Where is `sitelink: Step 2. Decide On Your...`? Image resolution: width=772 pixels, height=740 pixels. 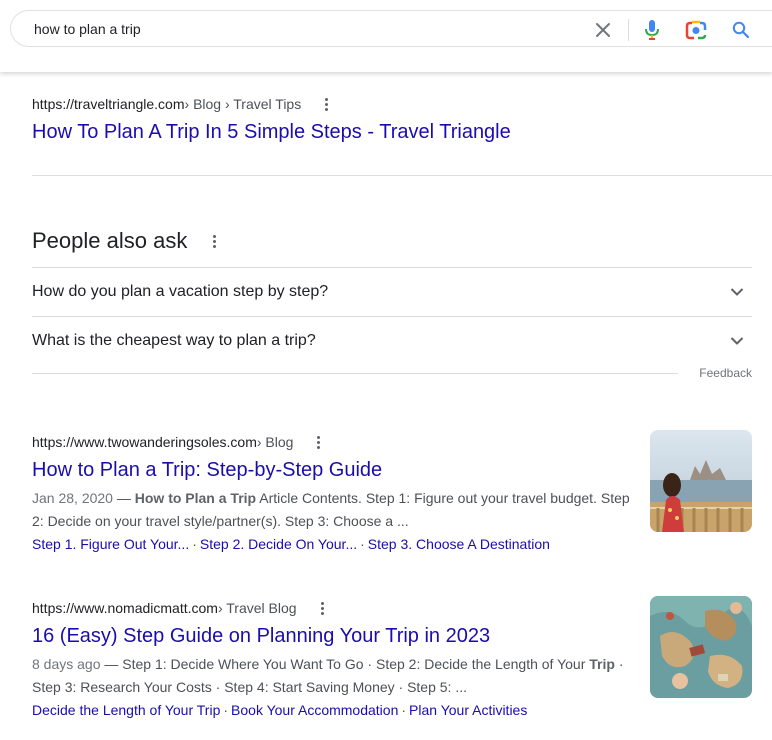 sitelink: Step 2. Decide On Your... is located at coordinates (278, 544).